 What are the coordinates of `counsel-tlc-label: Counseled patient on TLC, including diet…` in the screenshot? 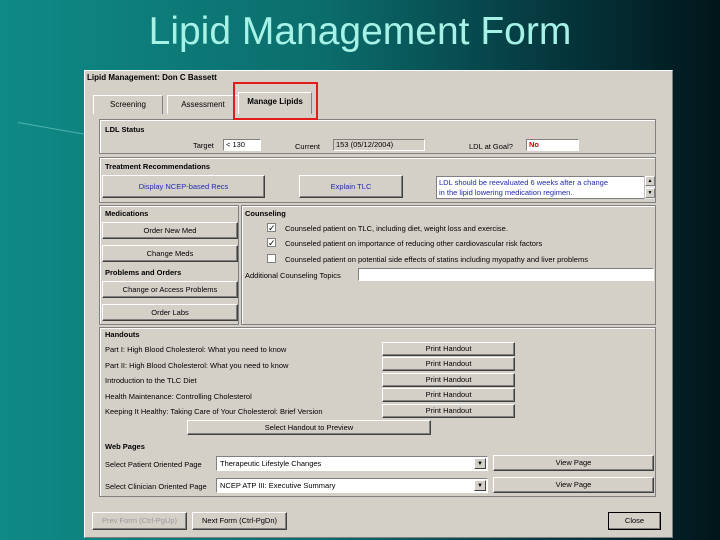 It's located at (396, 228).